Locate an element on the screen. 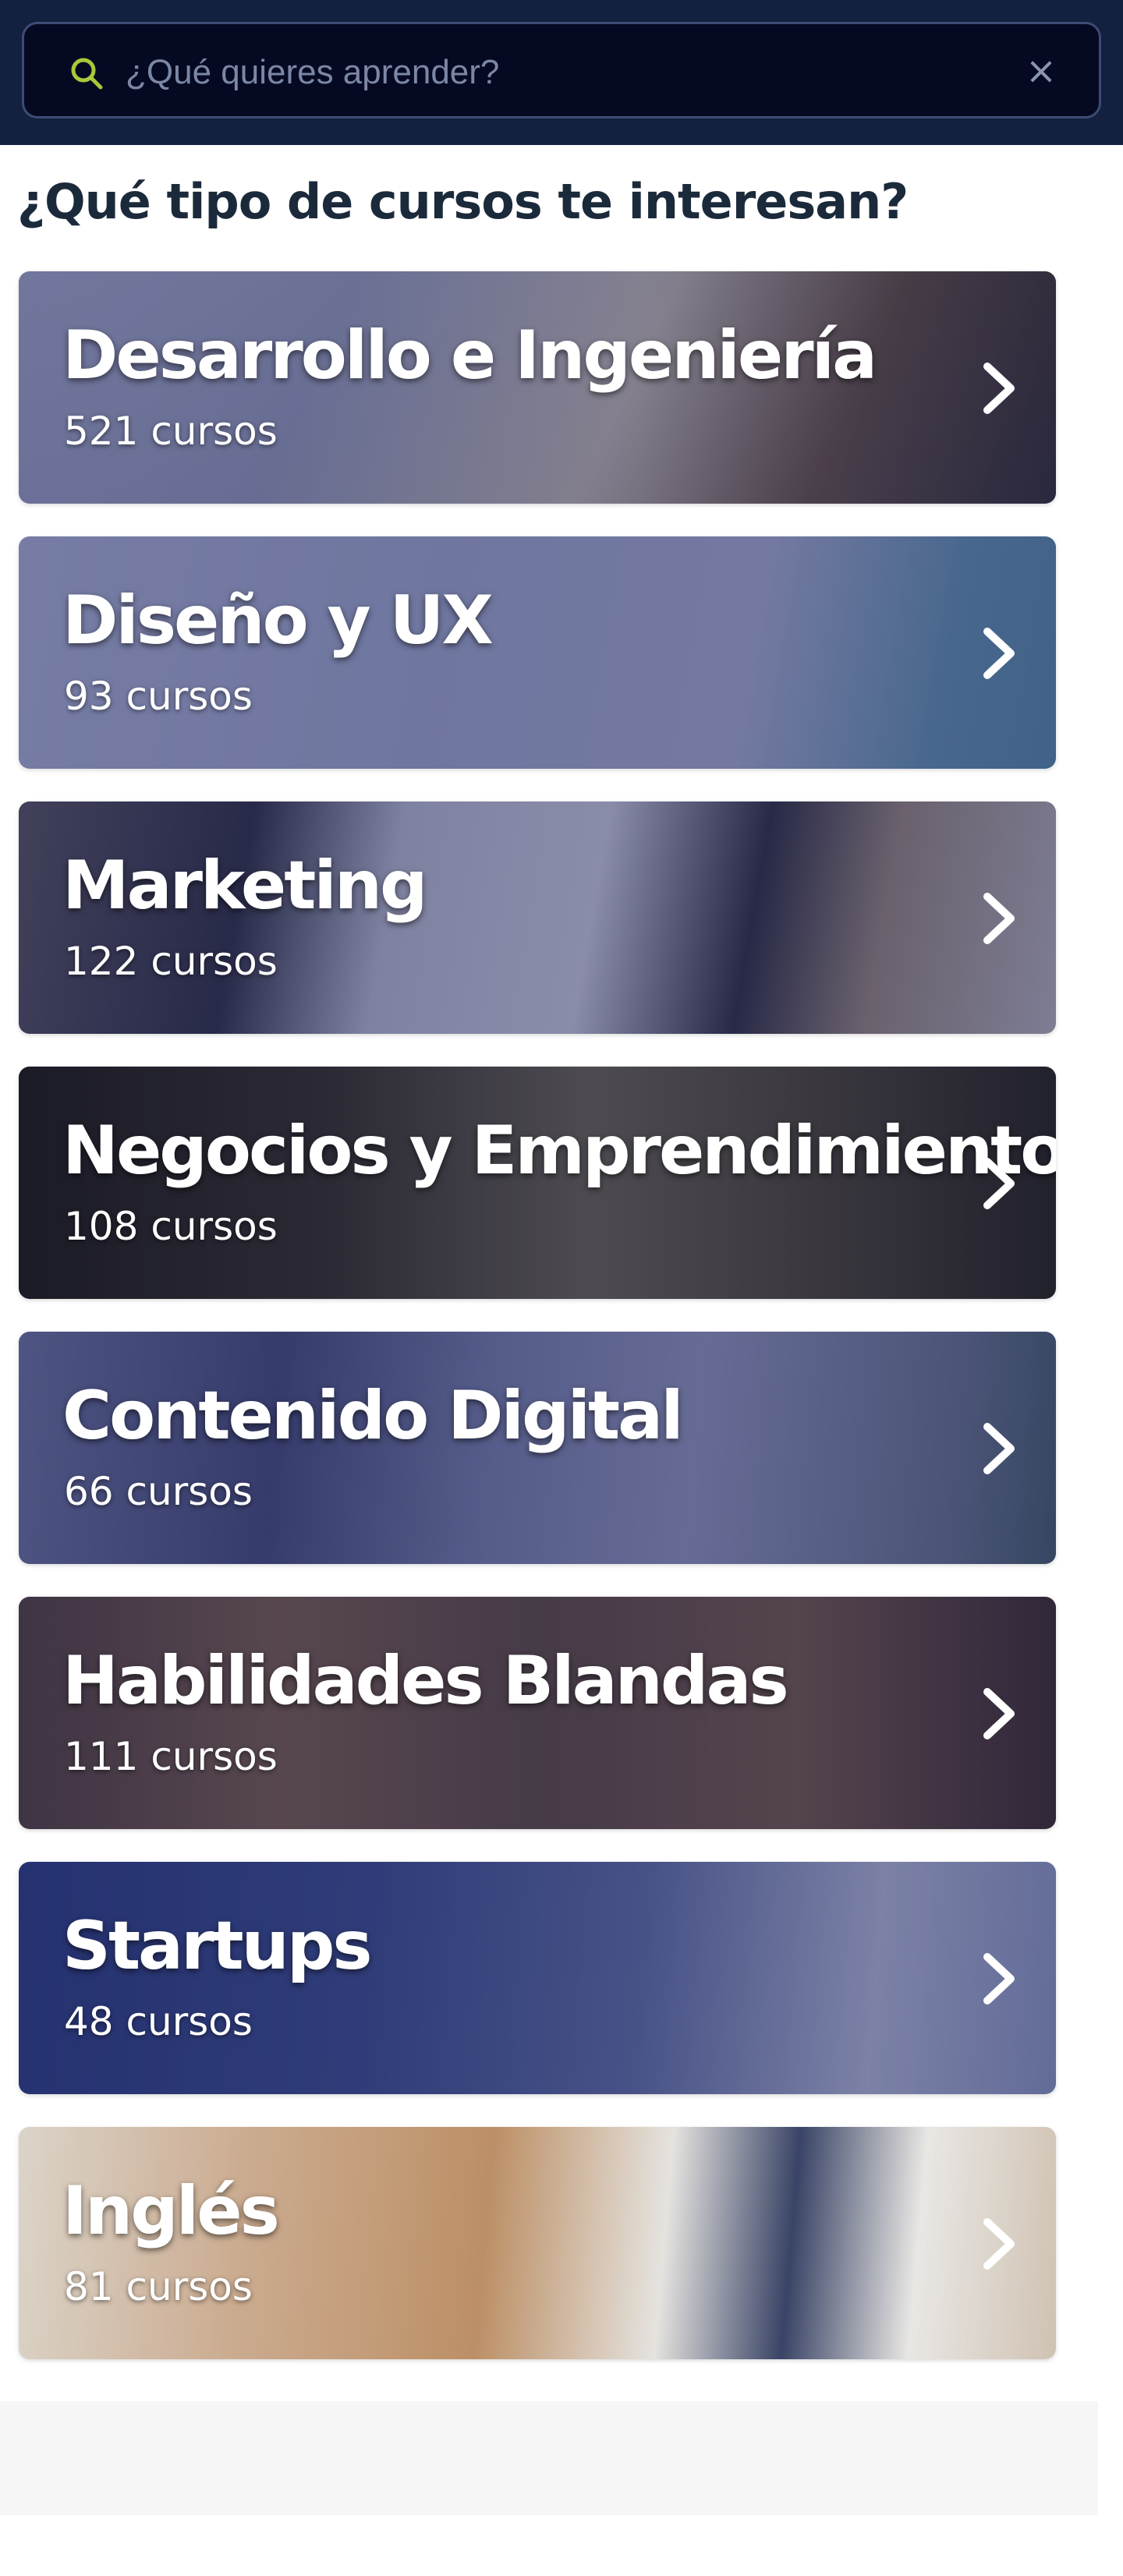  category-title: Startups is located at coordinates (217, 1946).